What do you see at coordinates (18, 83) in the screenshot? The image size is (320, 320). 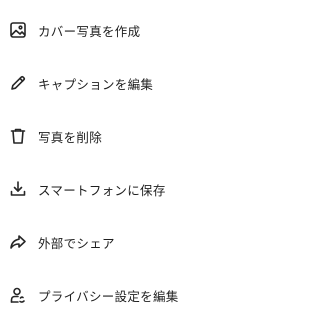 I see `pencil-icon` at bounding box center [18, 83].